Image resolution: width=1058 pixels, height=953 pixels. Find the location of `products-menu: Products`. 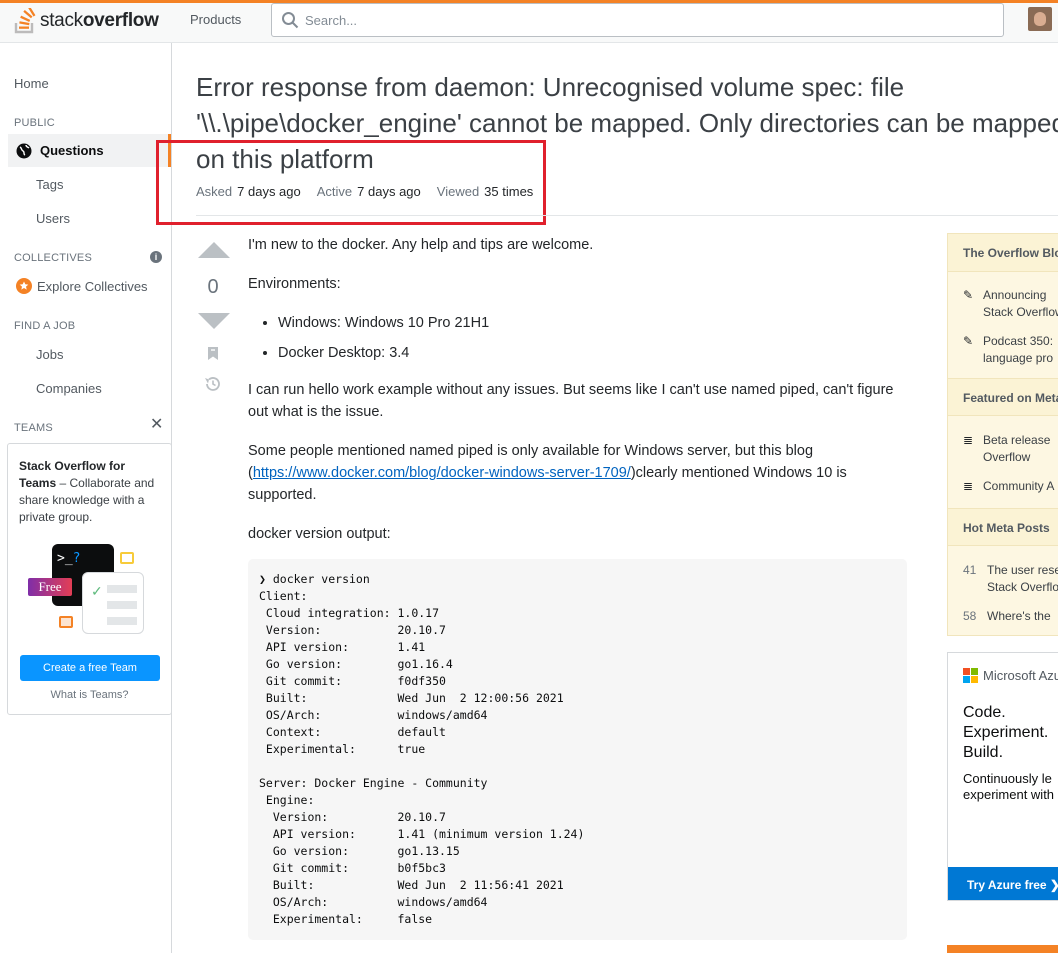

products-menu: Products is located at coordinates (215, 19).